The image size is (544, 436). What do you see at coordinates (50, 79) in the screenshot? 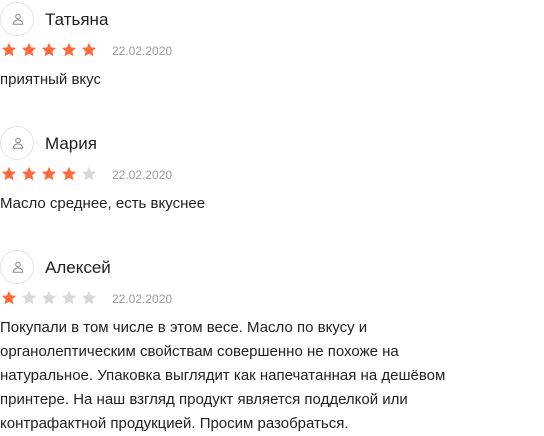
I see `review-text: приятный вкус` at bounding box center [50, 79].